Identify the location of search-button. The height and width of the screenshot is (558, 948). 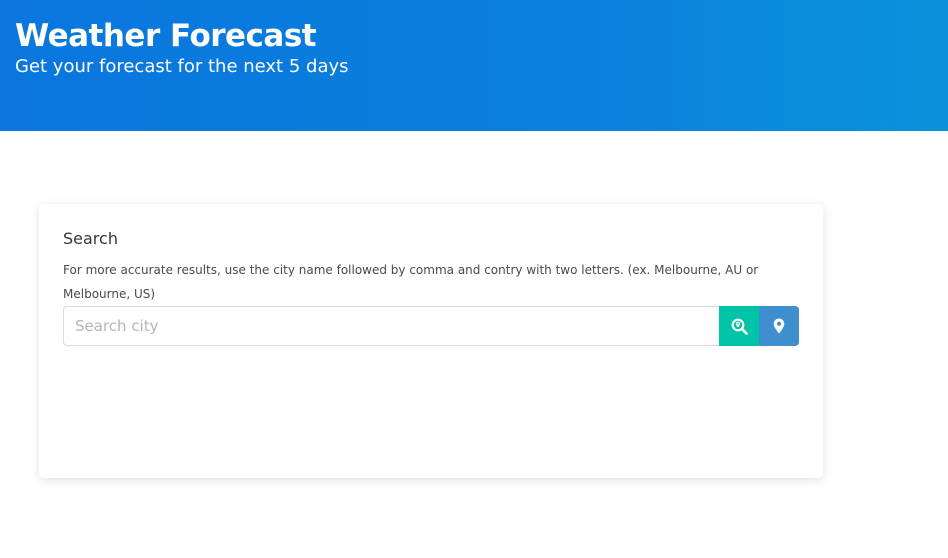
(739, 326).